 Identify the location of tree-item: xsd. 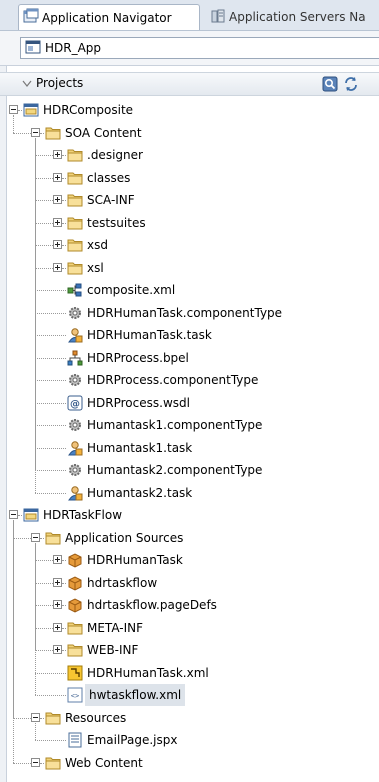
(189, 245).